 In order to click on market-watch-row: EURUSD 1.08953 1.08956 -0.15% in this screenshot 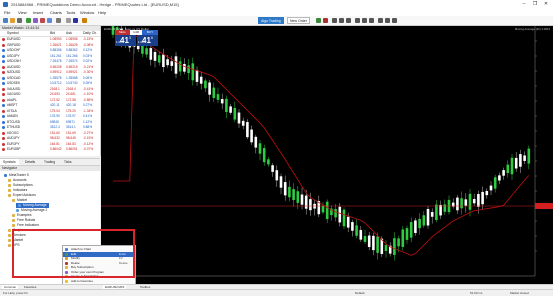, I will do `click(50, 39)`.